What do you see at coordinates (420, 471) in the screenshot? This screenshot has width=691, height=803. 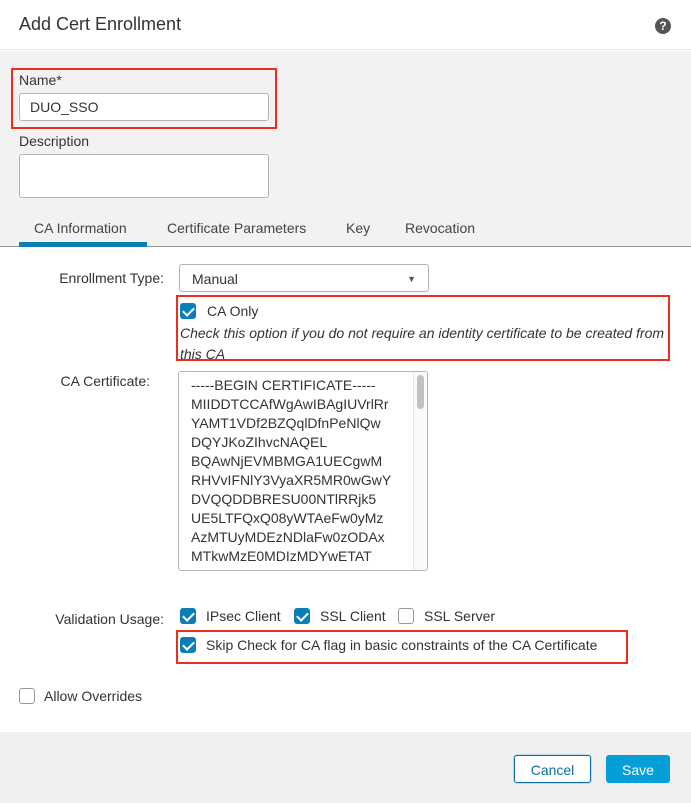 I see `scrollbar-track` at bounding box center [420, 471].